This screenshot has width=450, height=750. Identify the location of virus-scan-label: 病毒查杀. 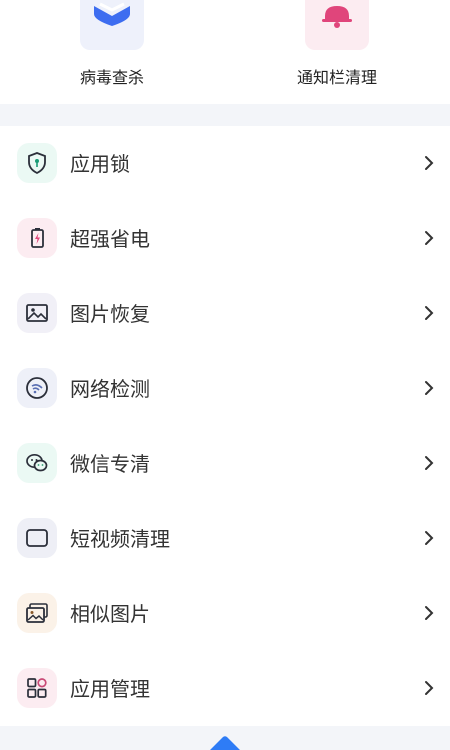
(111, 77).